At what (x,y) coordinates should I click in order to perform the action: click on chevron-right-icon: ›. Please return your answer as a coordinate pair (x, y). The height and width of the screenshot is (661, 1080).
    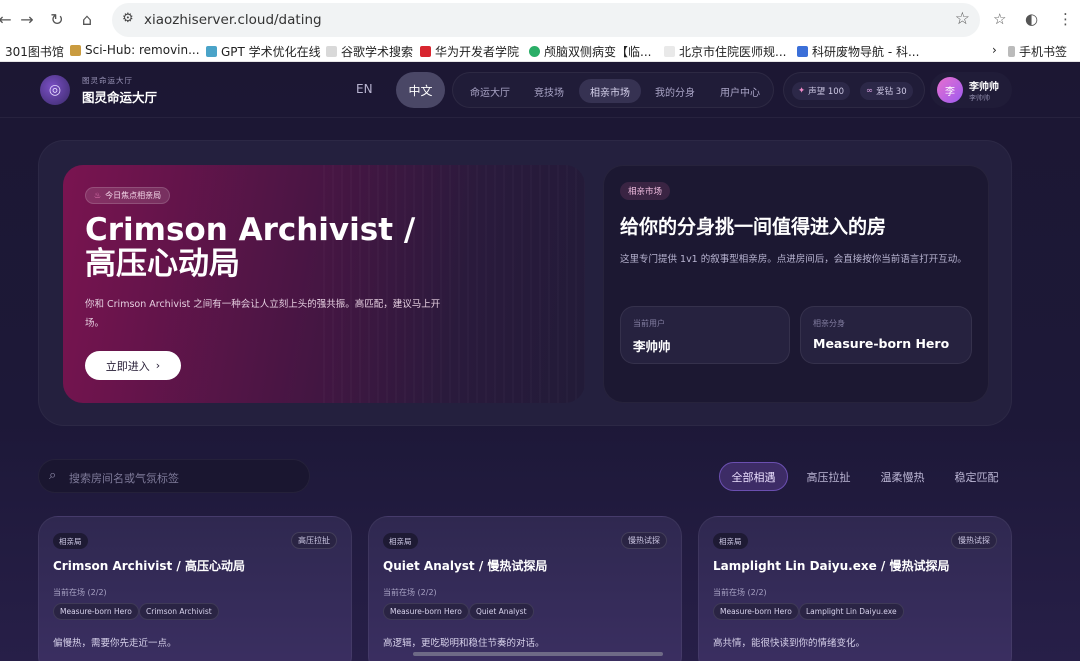
    Looking at the image, I should click on (158, 365).